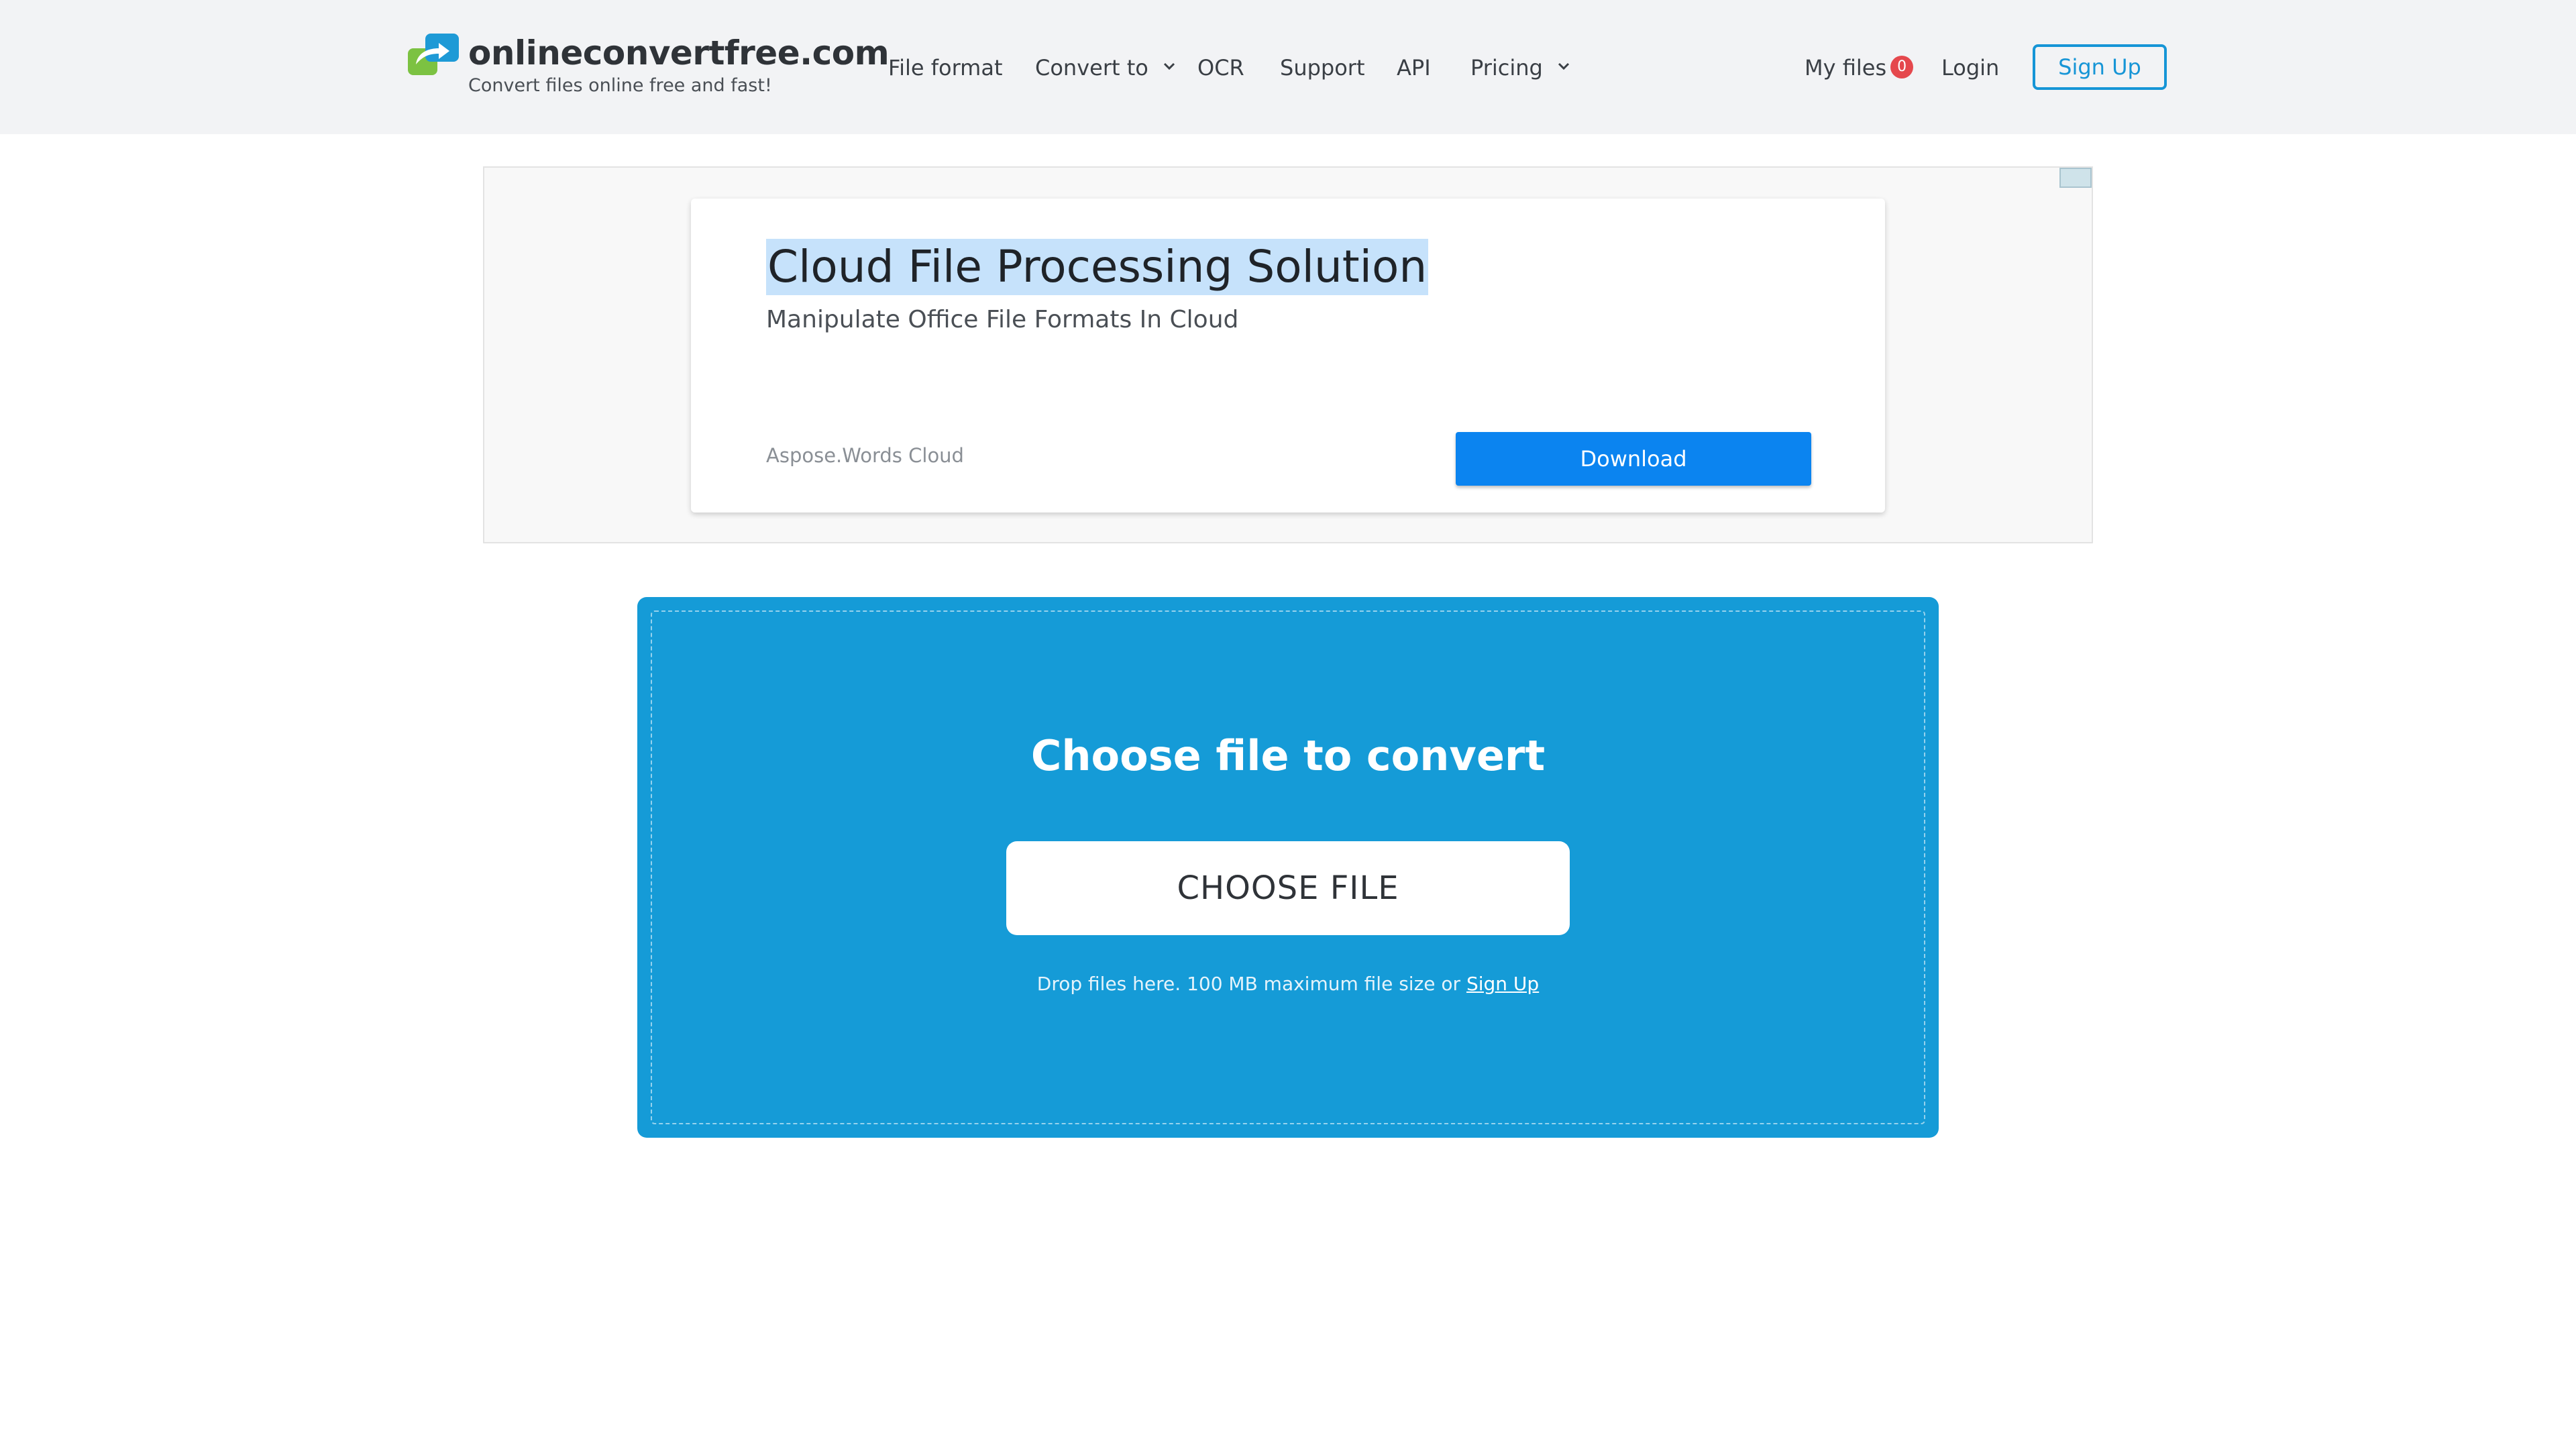  What do you see at coordinates (1002, 319) in the screenshot?
I see `ad-subtitle: Manipulate Office File Formats In Cloud` at bounding box center [1002, 319].